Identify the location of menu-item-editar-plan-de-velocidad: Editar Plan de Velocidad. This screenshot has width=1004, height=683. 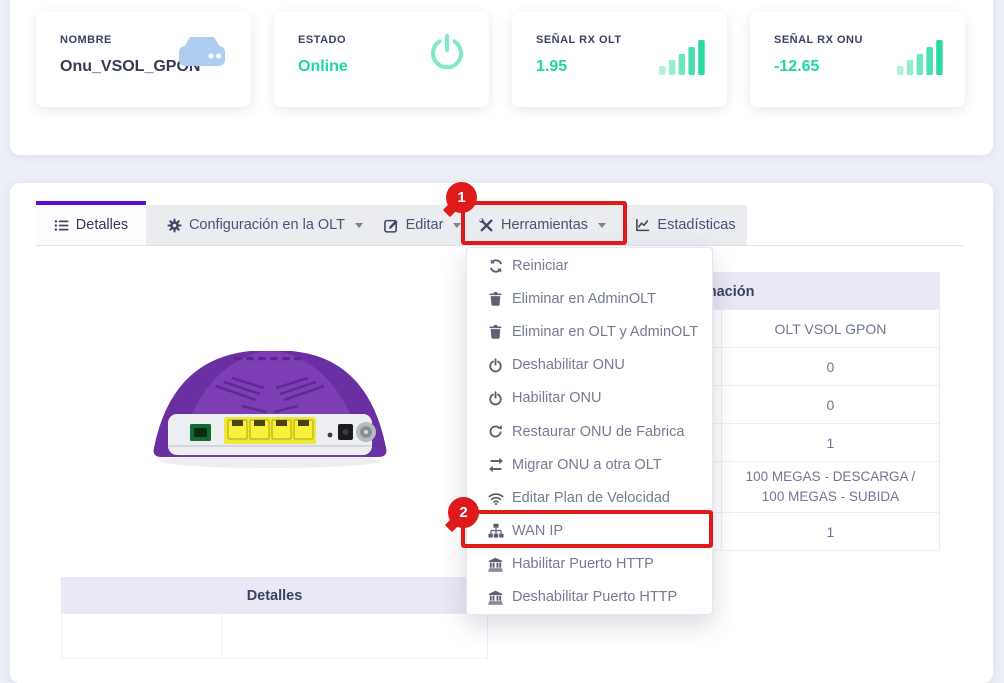
(589, 497).